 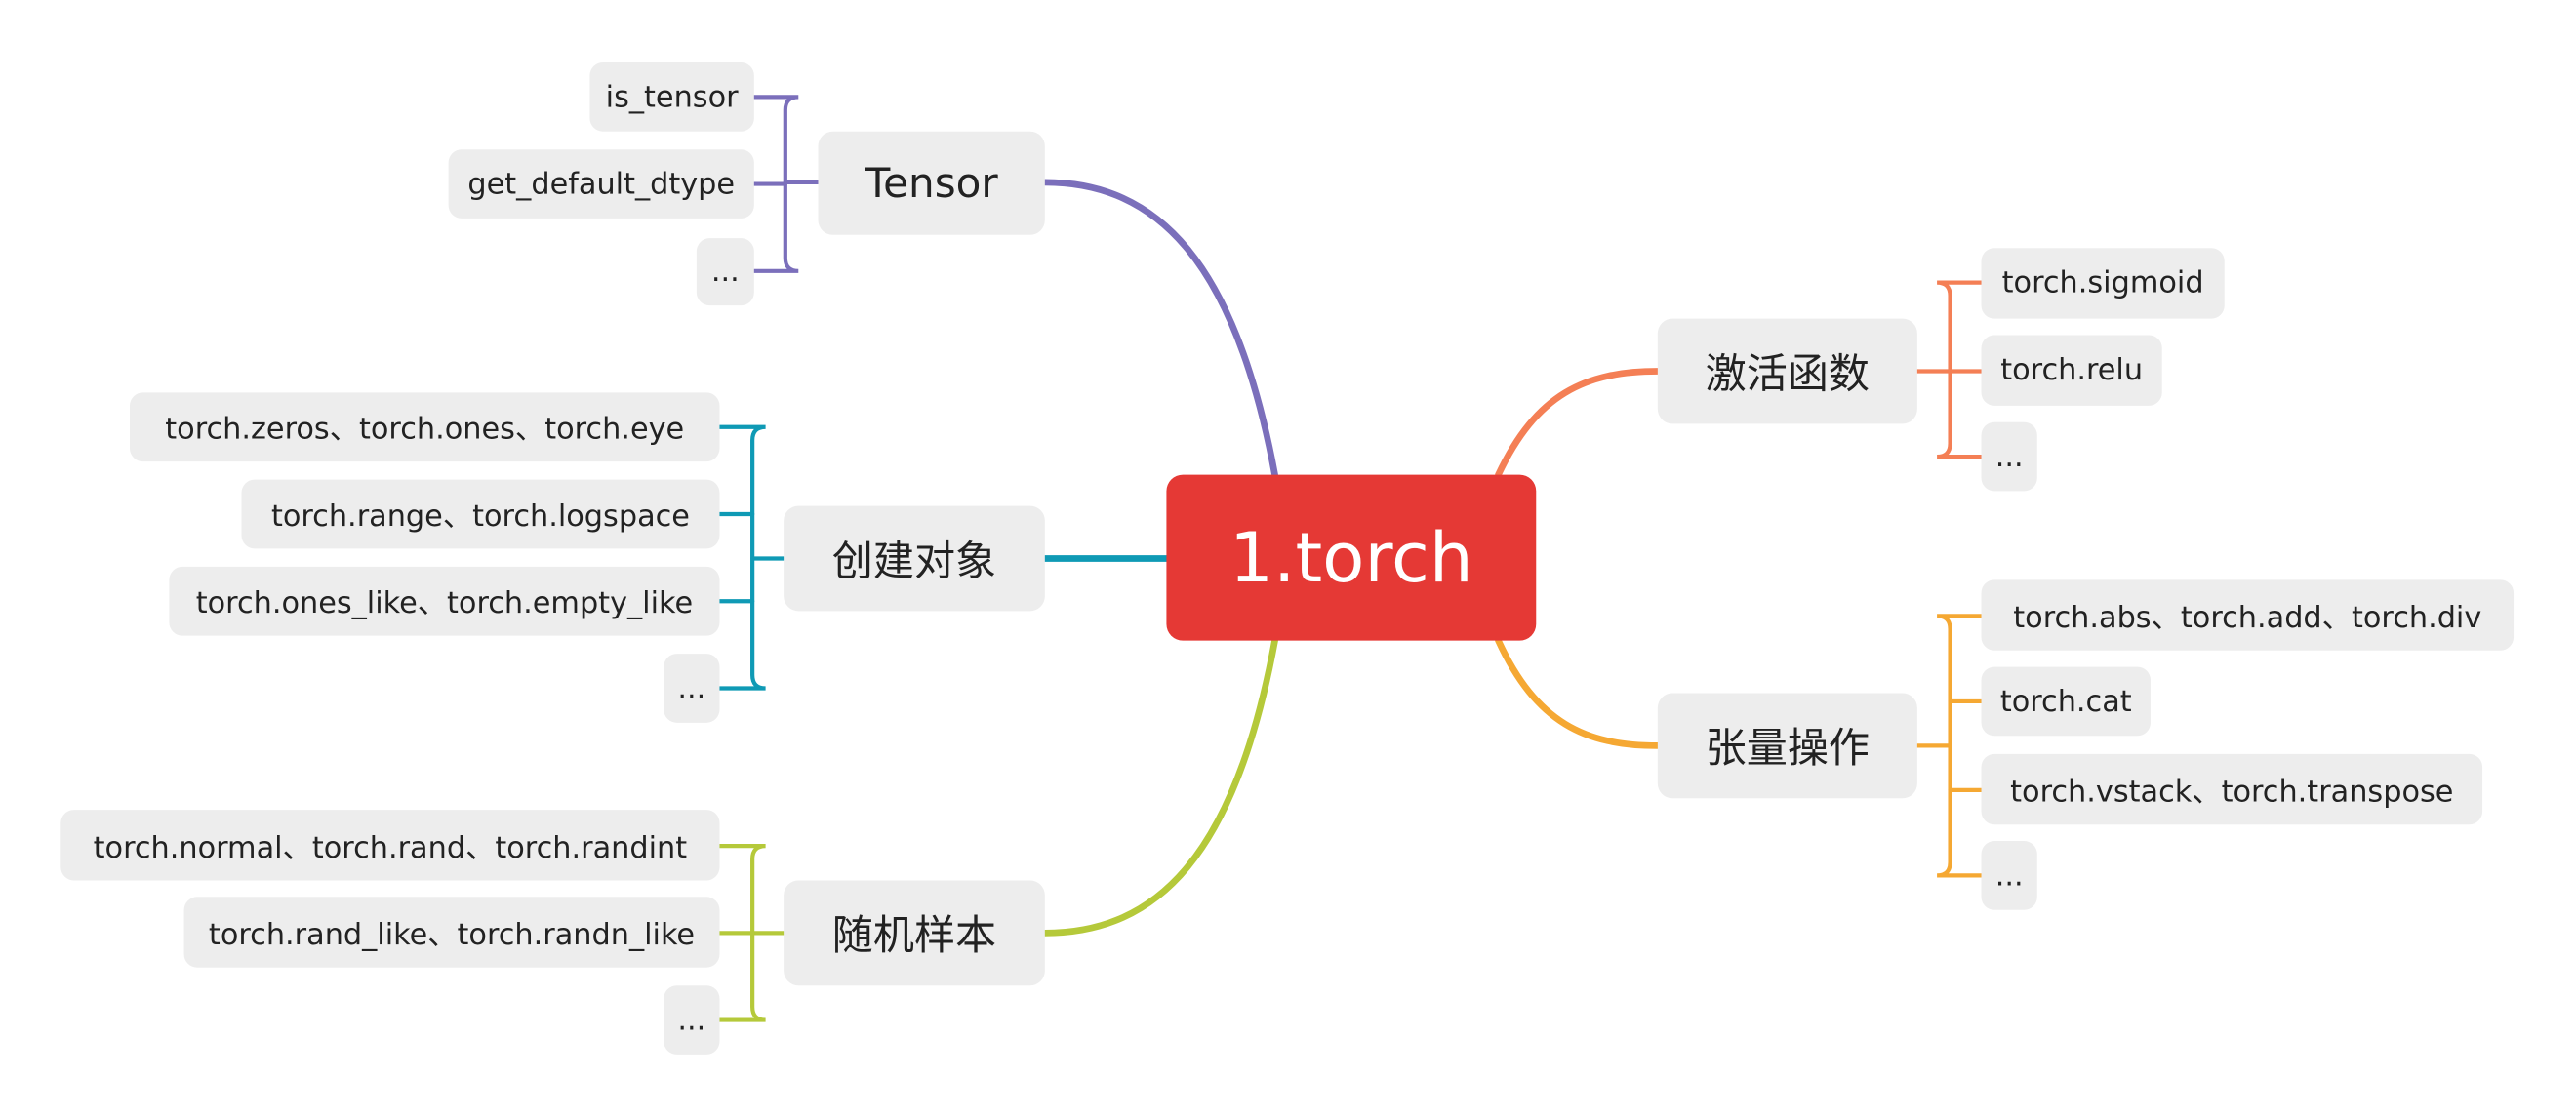 What do you see at coordinates (601, 184) in the screenshot?
I see `leaf-node: get_default_dtype` at bounding box center [601, 184].